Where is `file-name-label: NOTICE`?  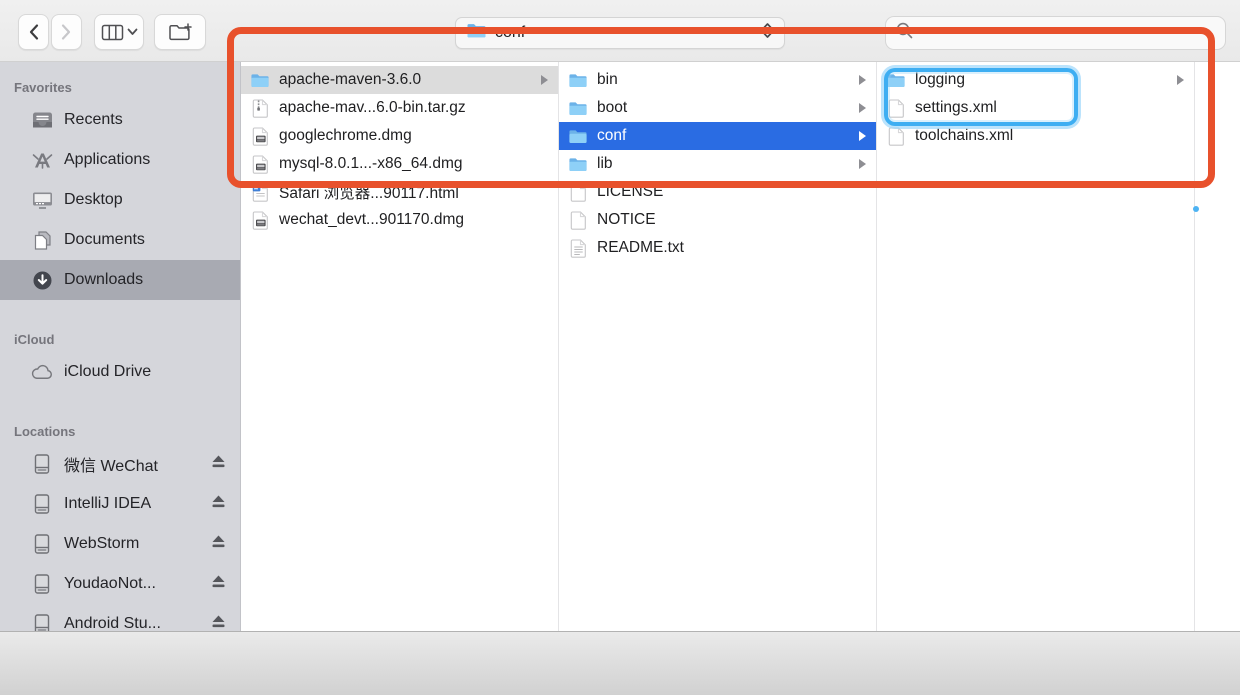
file-name-label: NOTICE is located at coordinates (626, 219).